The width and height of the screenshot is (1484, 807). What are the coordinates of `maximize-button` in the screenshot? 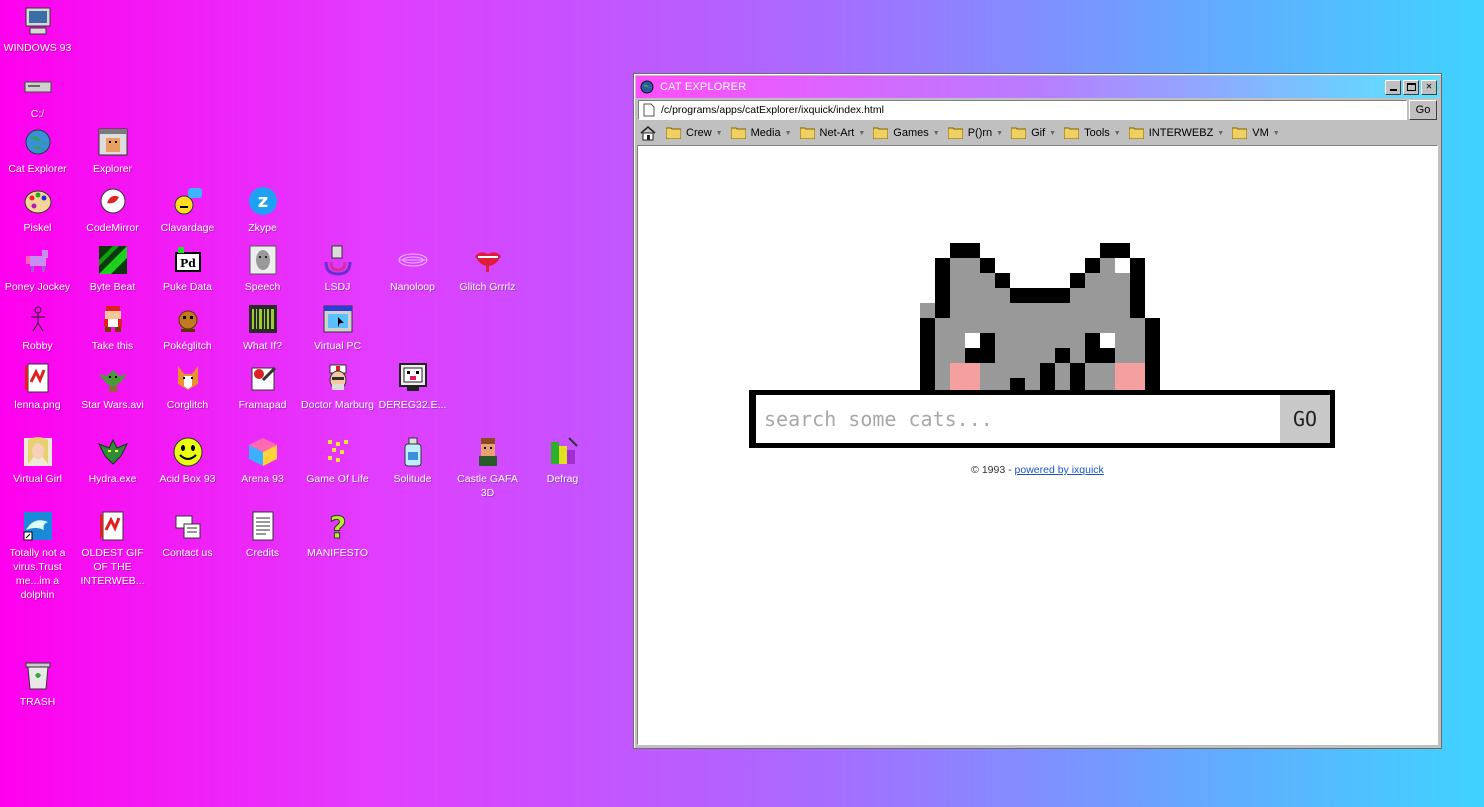 It's located at (1411, 87).